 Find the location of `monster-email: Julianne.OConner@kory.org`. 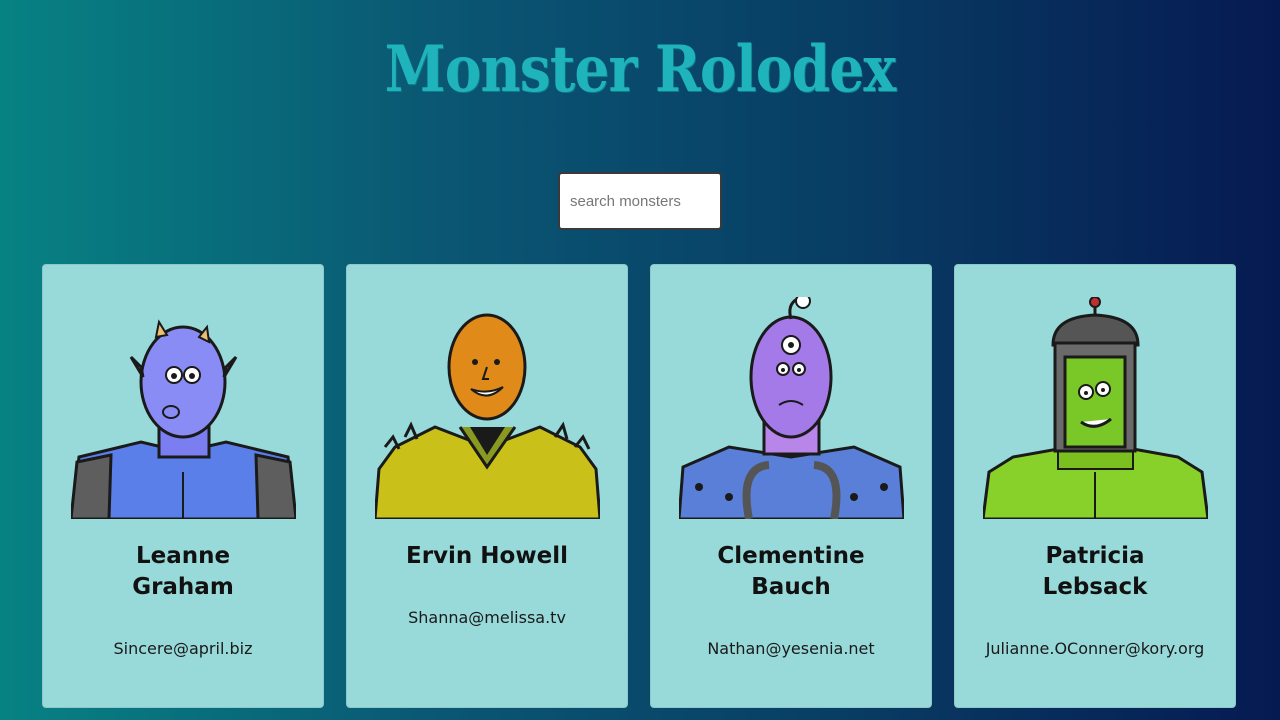

monster-email: Julianne.OConner@kory.org is located at coordinates (1095, 648).